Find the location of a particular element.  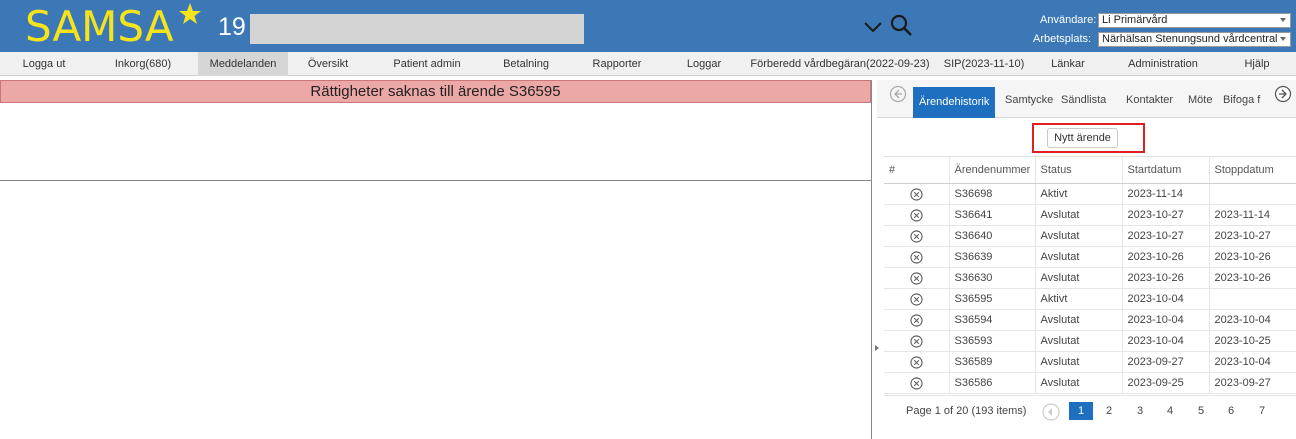

tab-attach: Bifoga f is located at coordinates (1241, 105).